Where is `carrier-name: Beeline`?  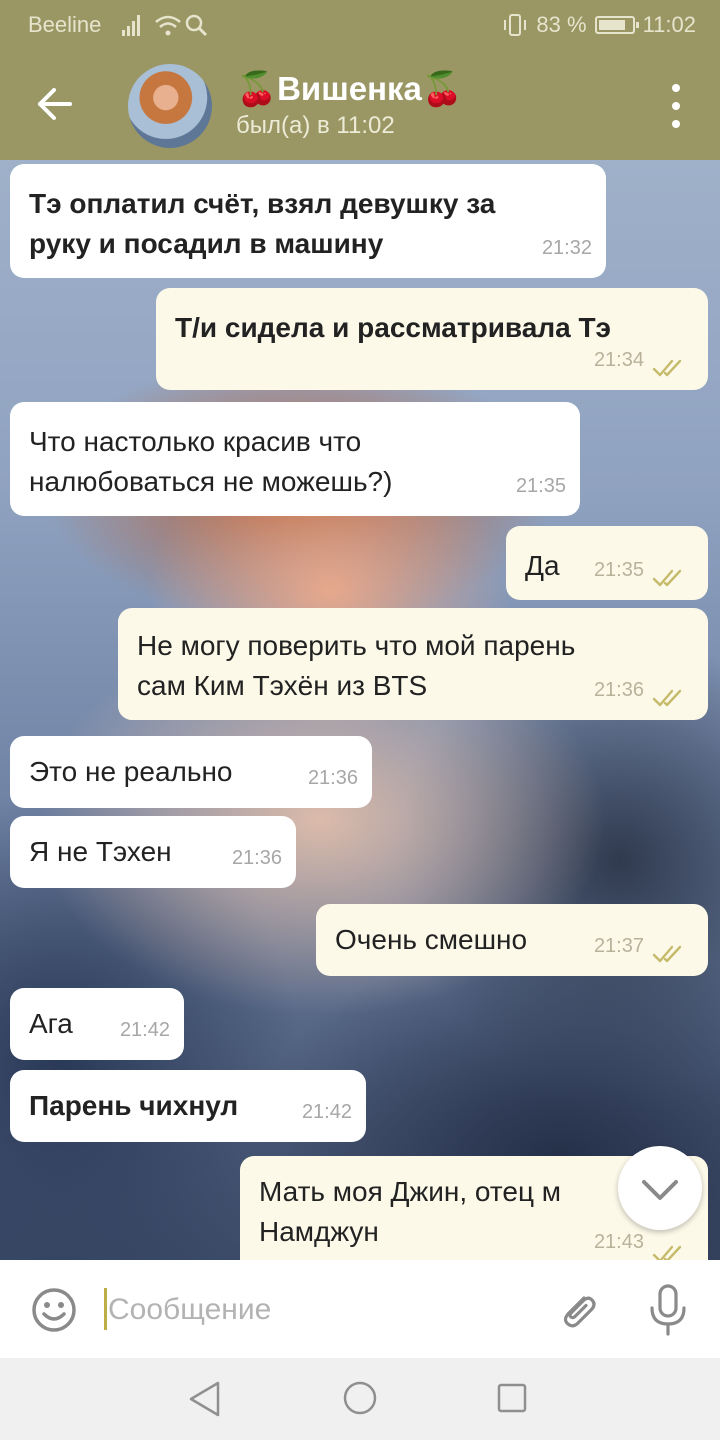 carrier-name: Beeline is located at coordinates (65, 24).